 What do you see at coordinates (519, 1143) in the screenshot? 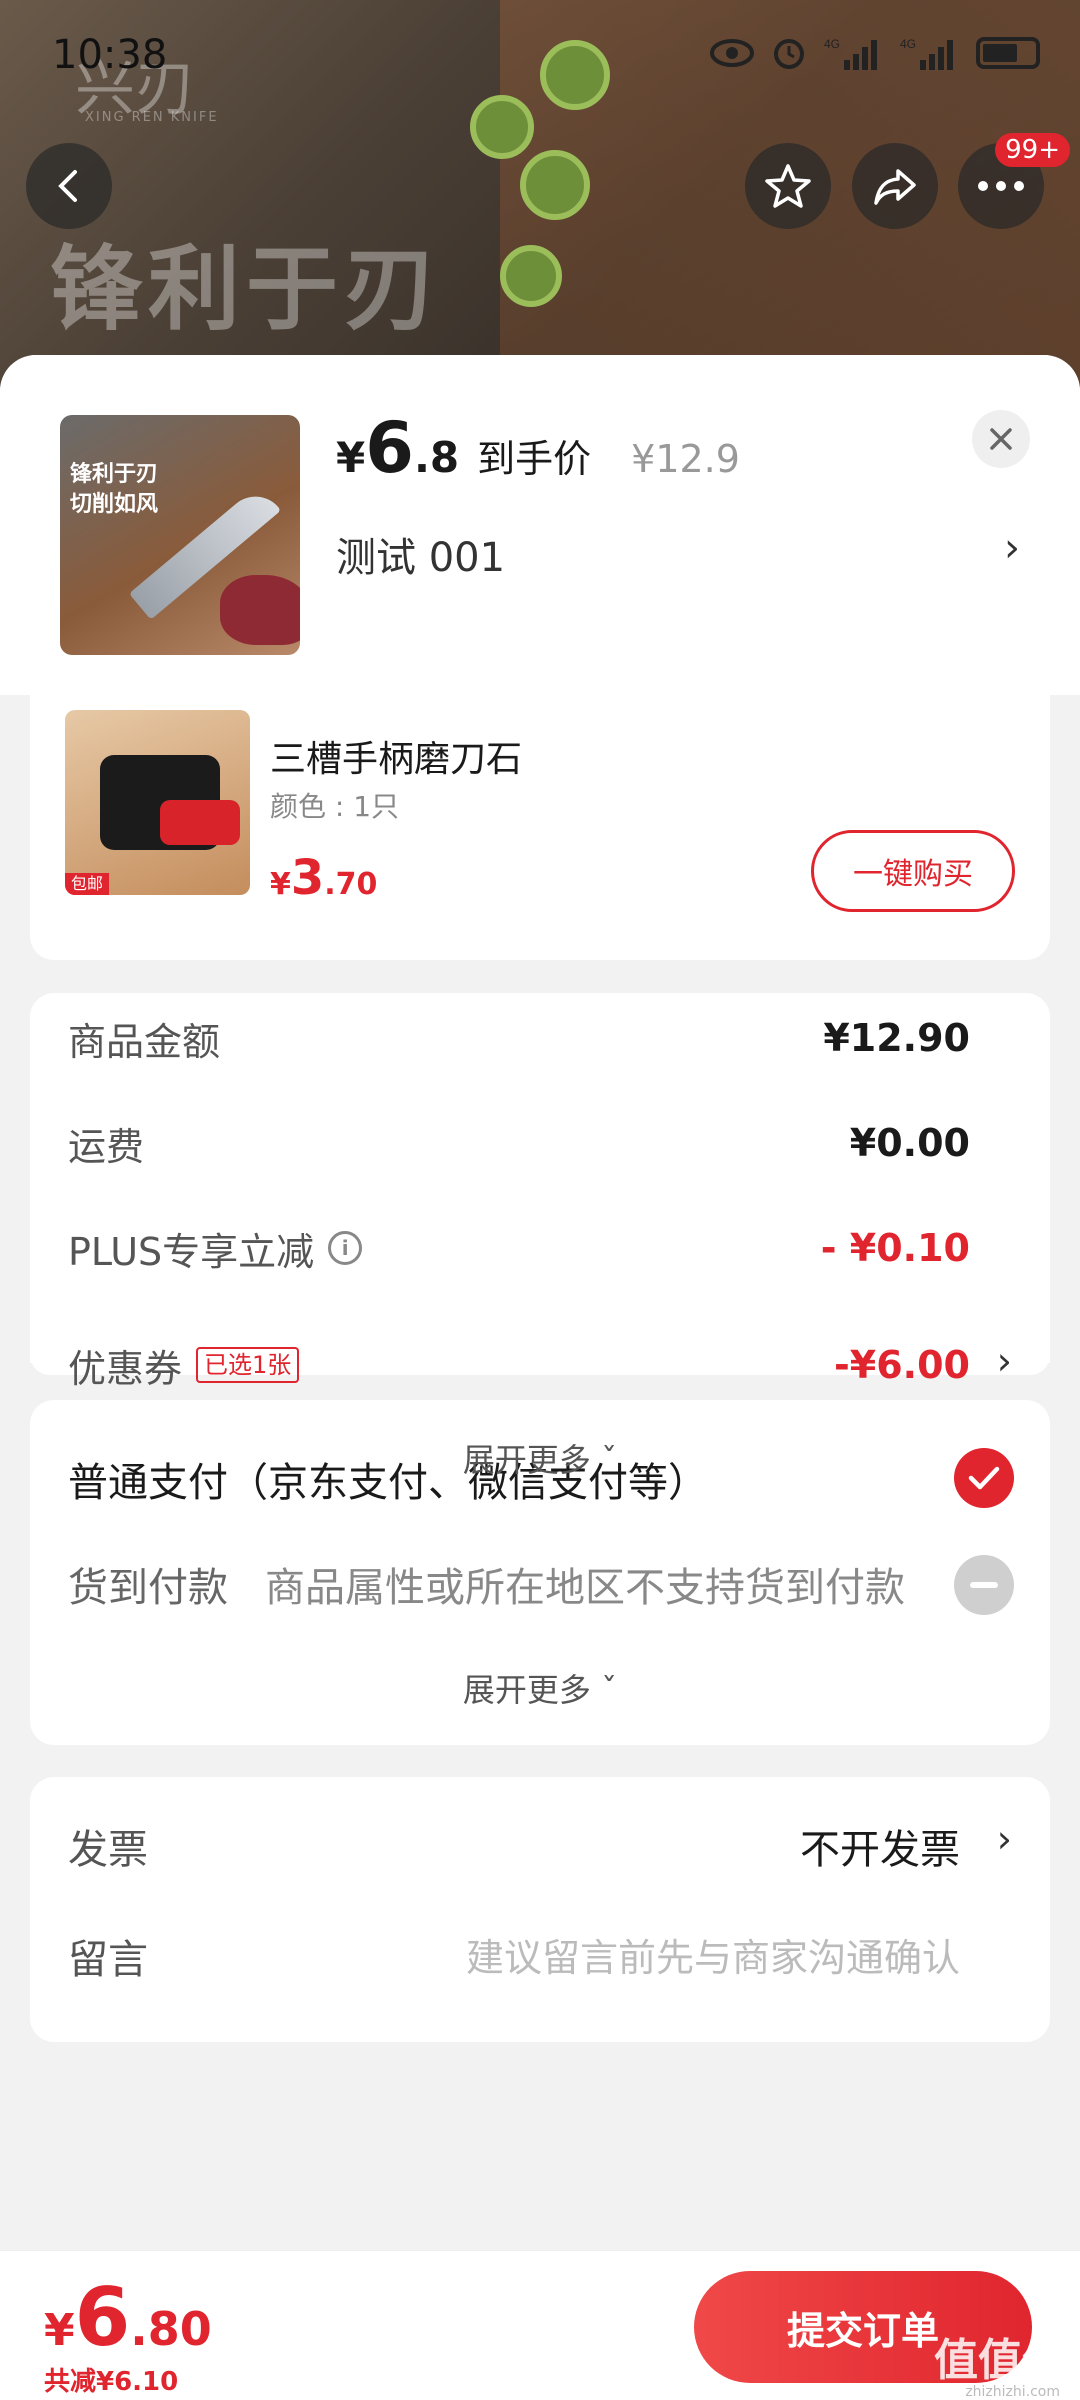
I see `shipping-row: 运费 ¥0.00` at bounding box center [519, 1143].